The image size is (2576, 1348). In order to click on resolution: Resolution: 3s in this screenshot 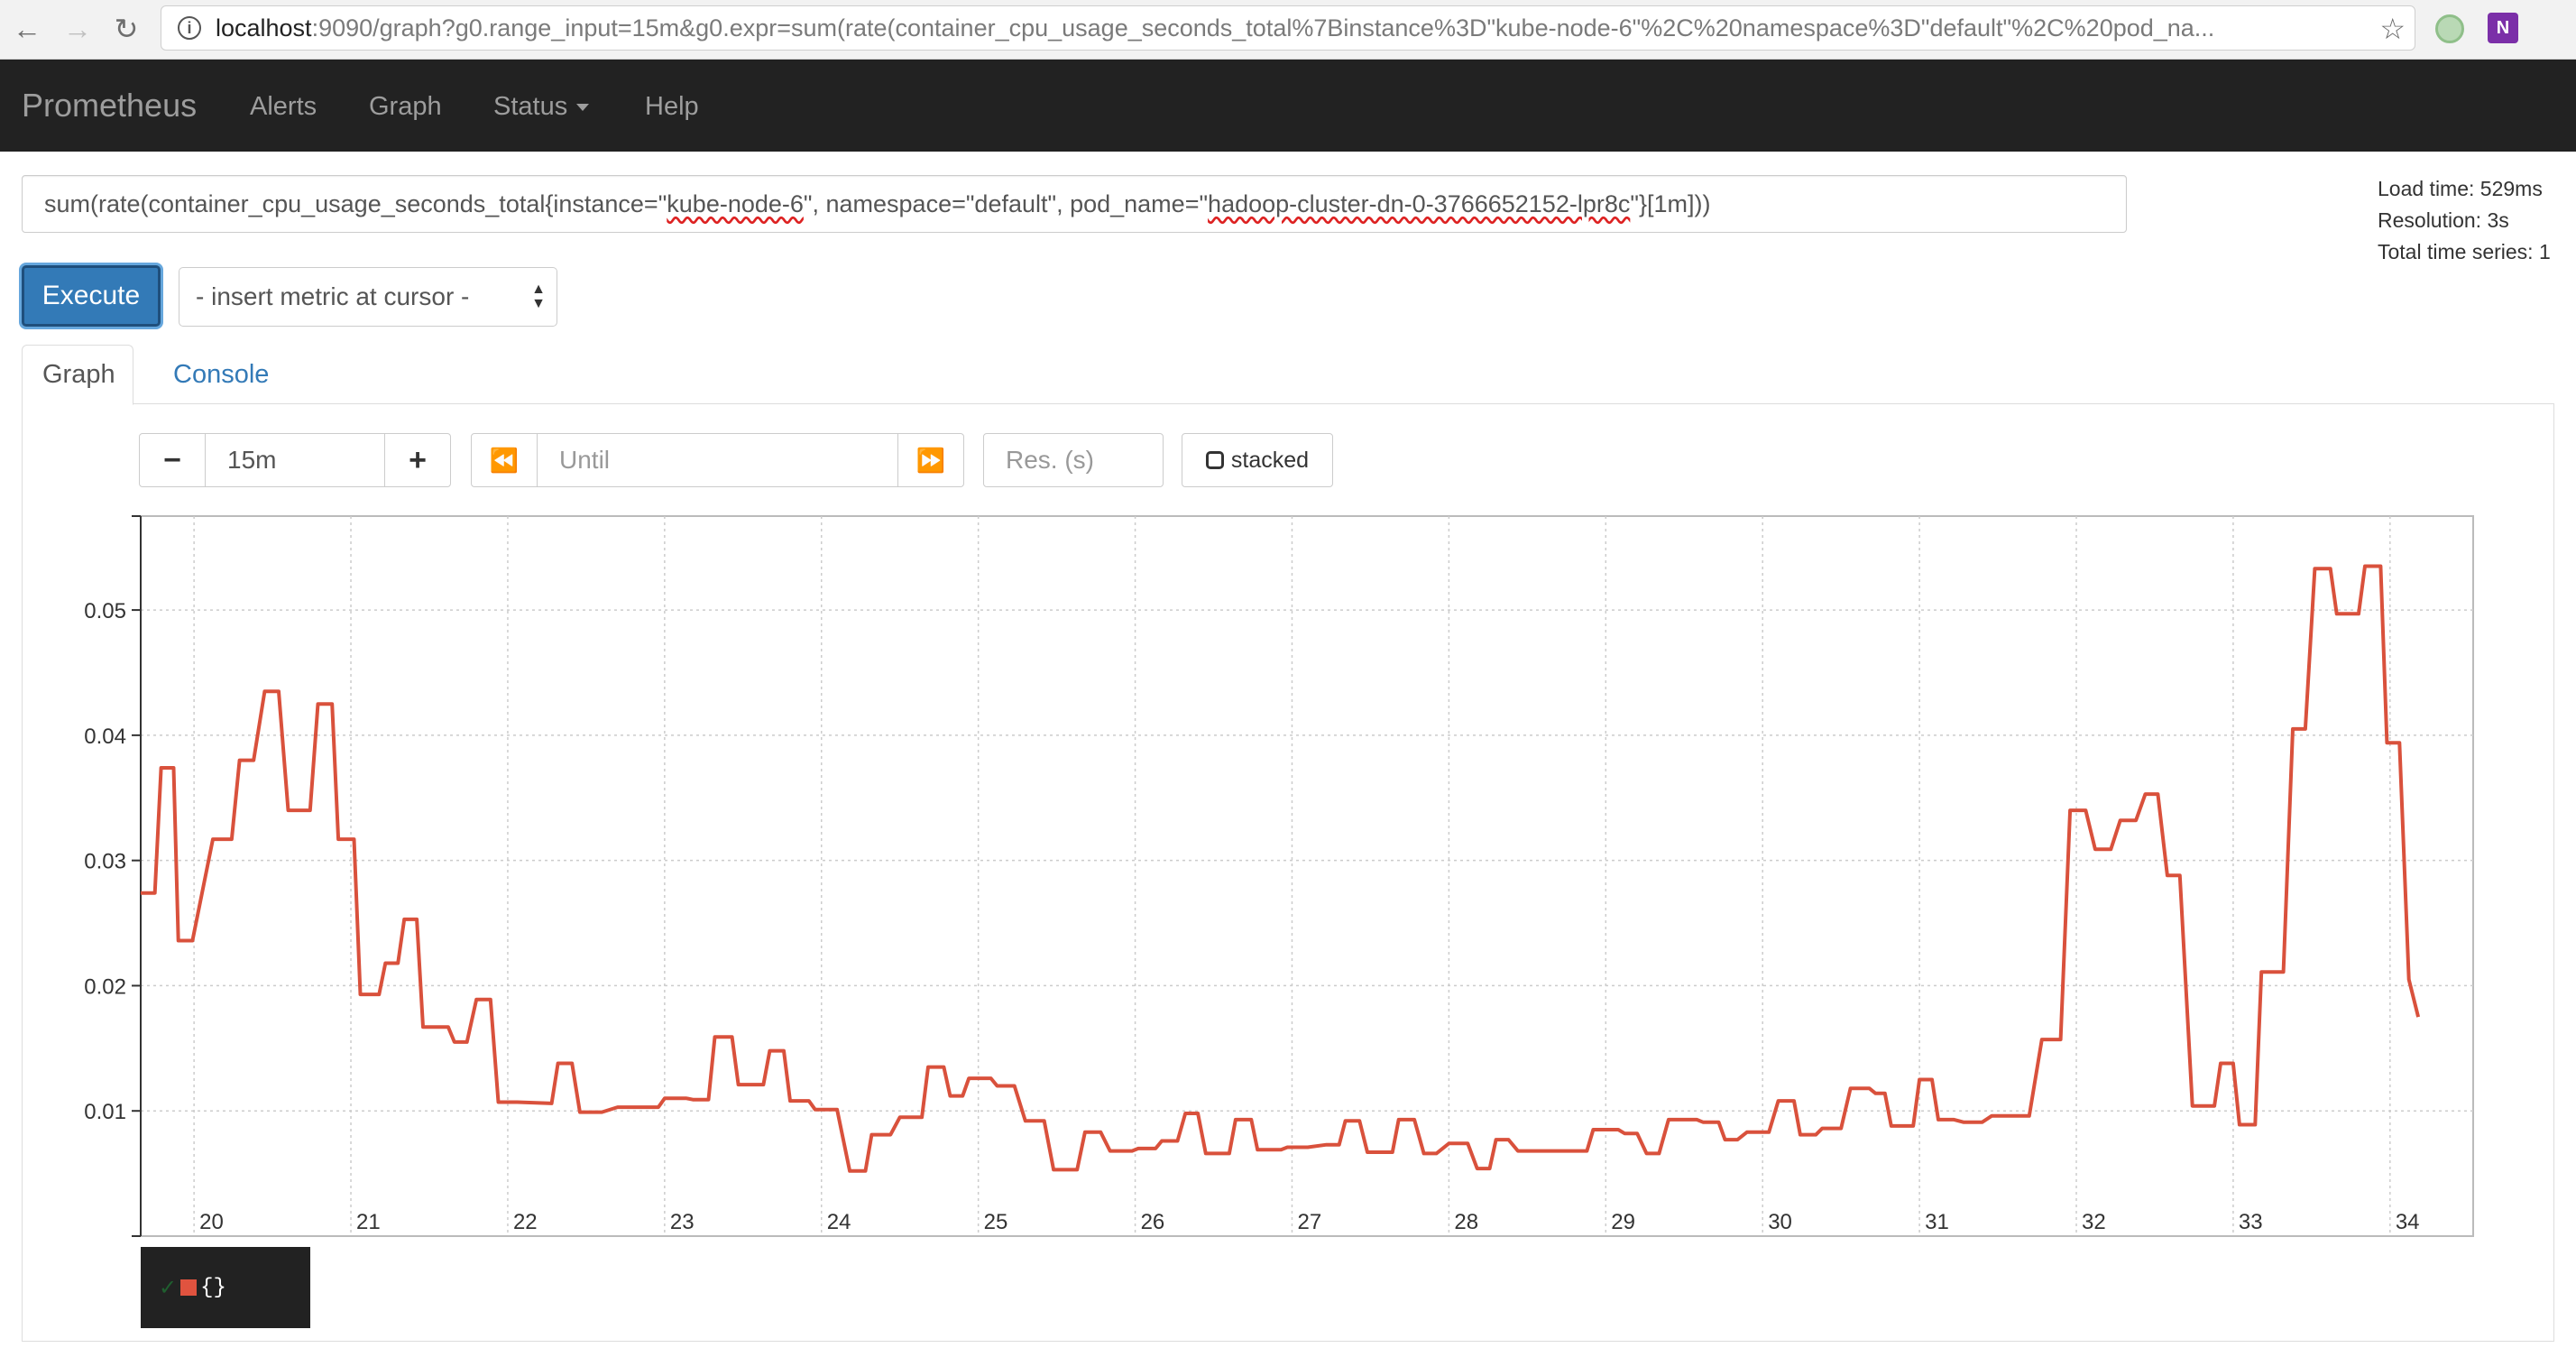, I will do `click(2443, 220)`.